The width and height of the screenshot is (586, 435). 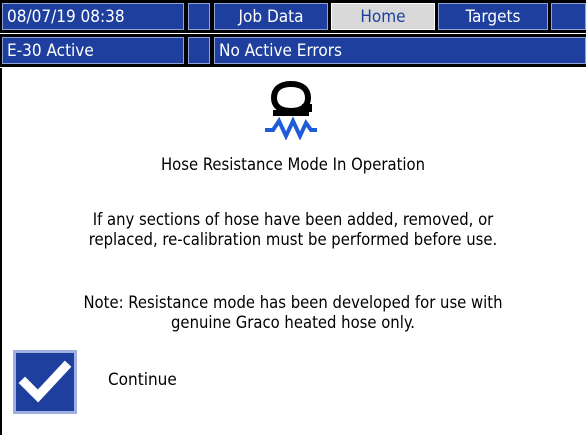 What do you see at coordinates (568, 16) in the screenshot?
I see `tab-next` at bounding box center [568, 16].